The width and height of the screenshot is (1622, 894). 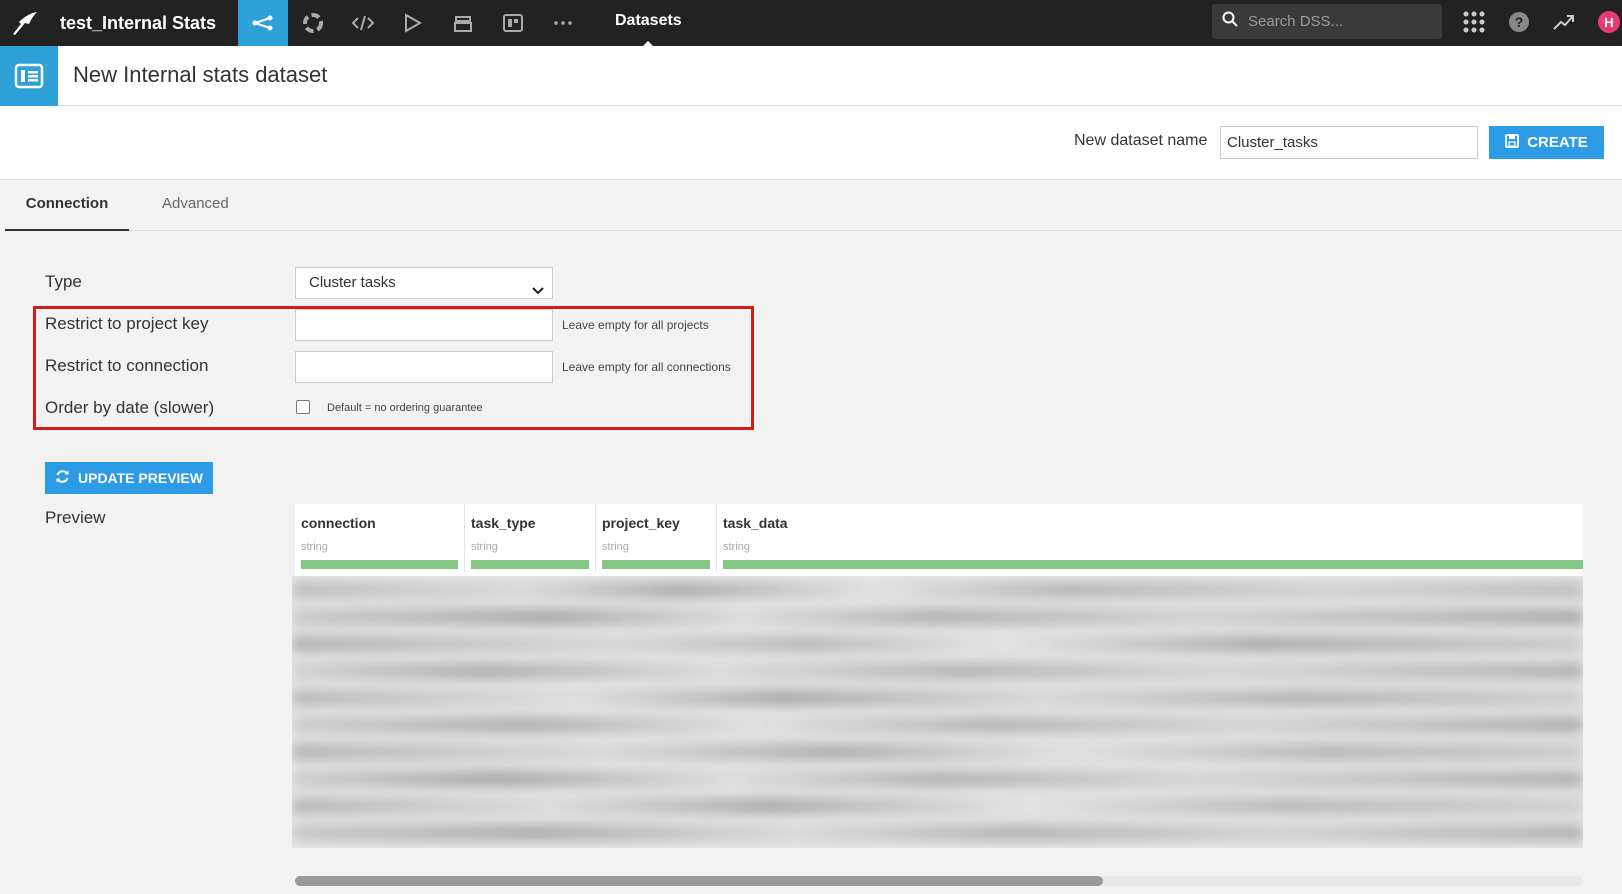 What do you see at coordinates (656, 538) in the screenshot?
I see `column-header-project-key: project_key string` at bounding box center [656, 538].